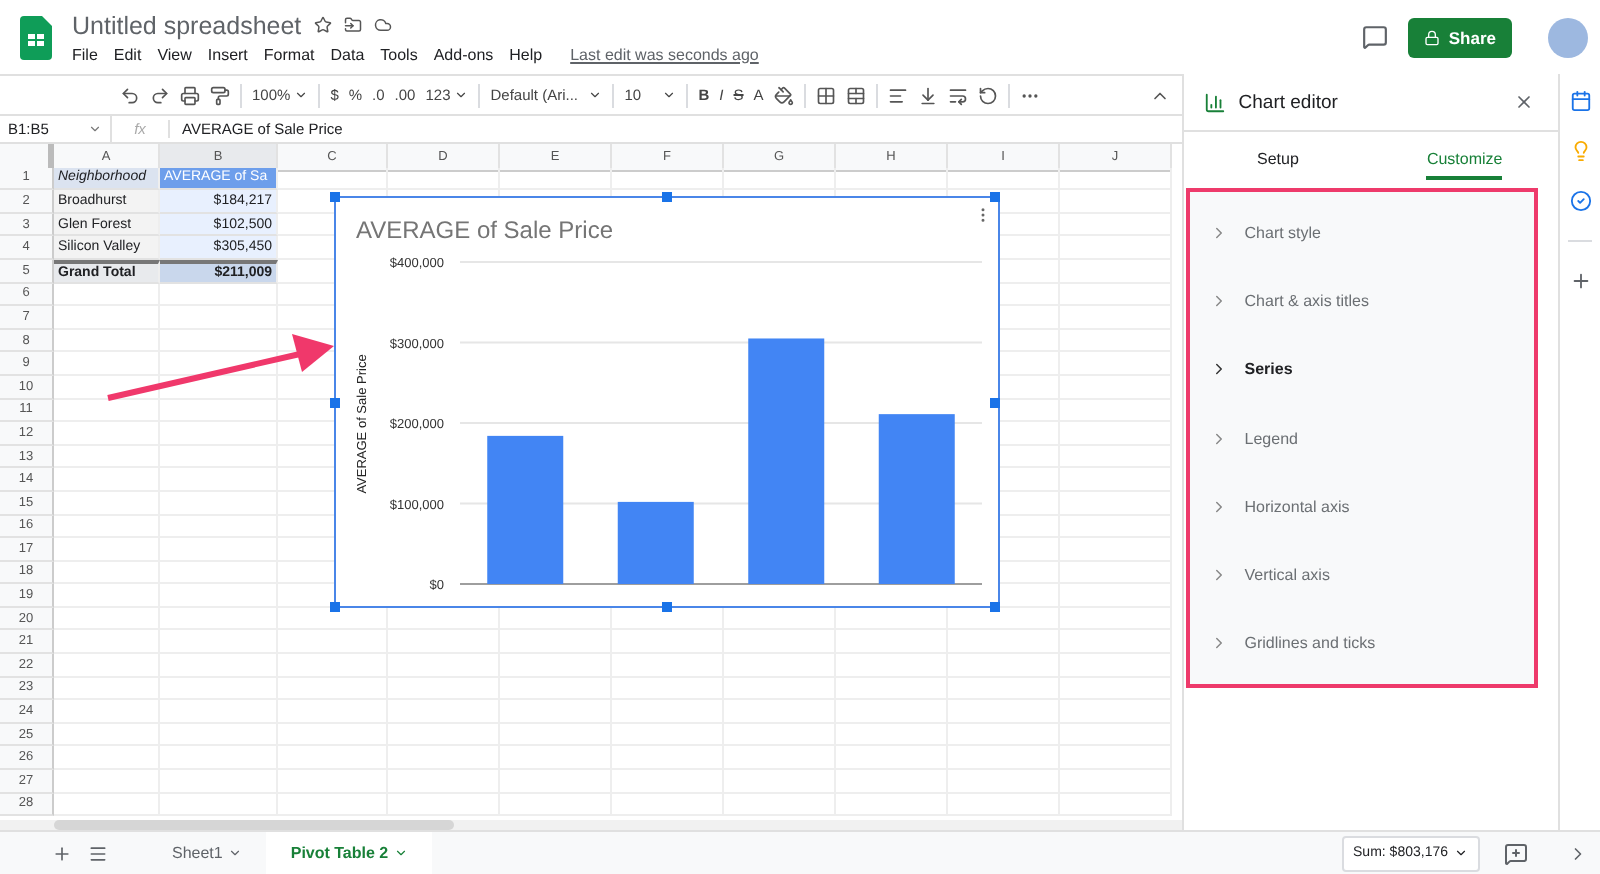 This screenshot has width=1600, height=874. Describe the element at coordinates (36, 37) in the screenshot. I see `spreadsheet-logo-icon` at that location.